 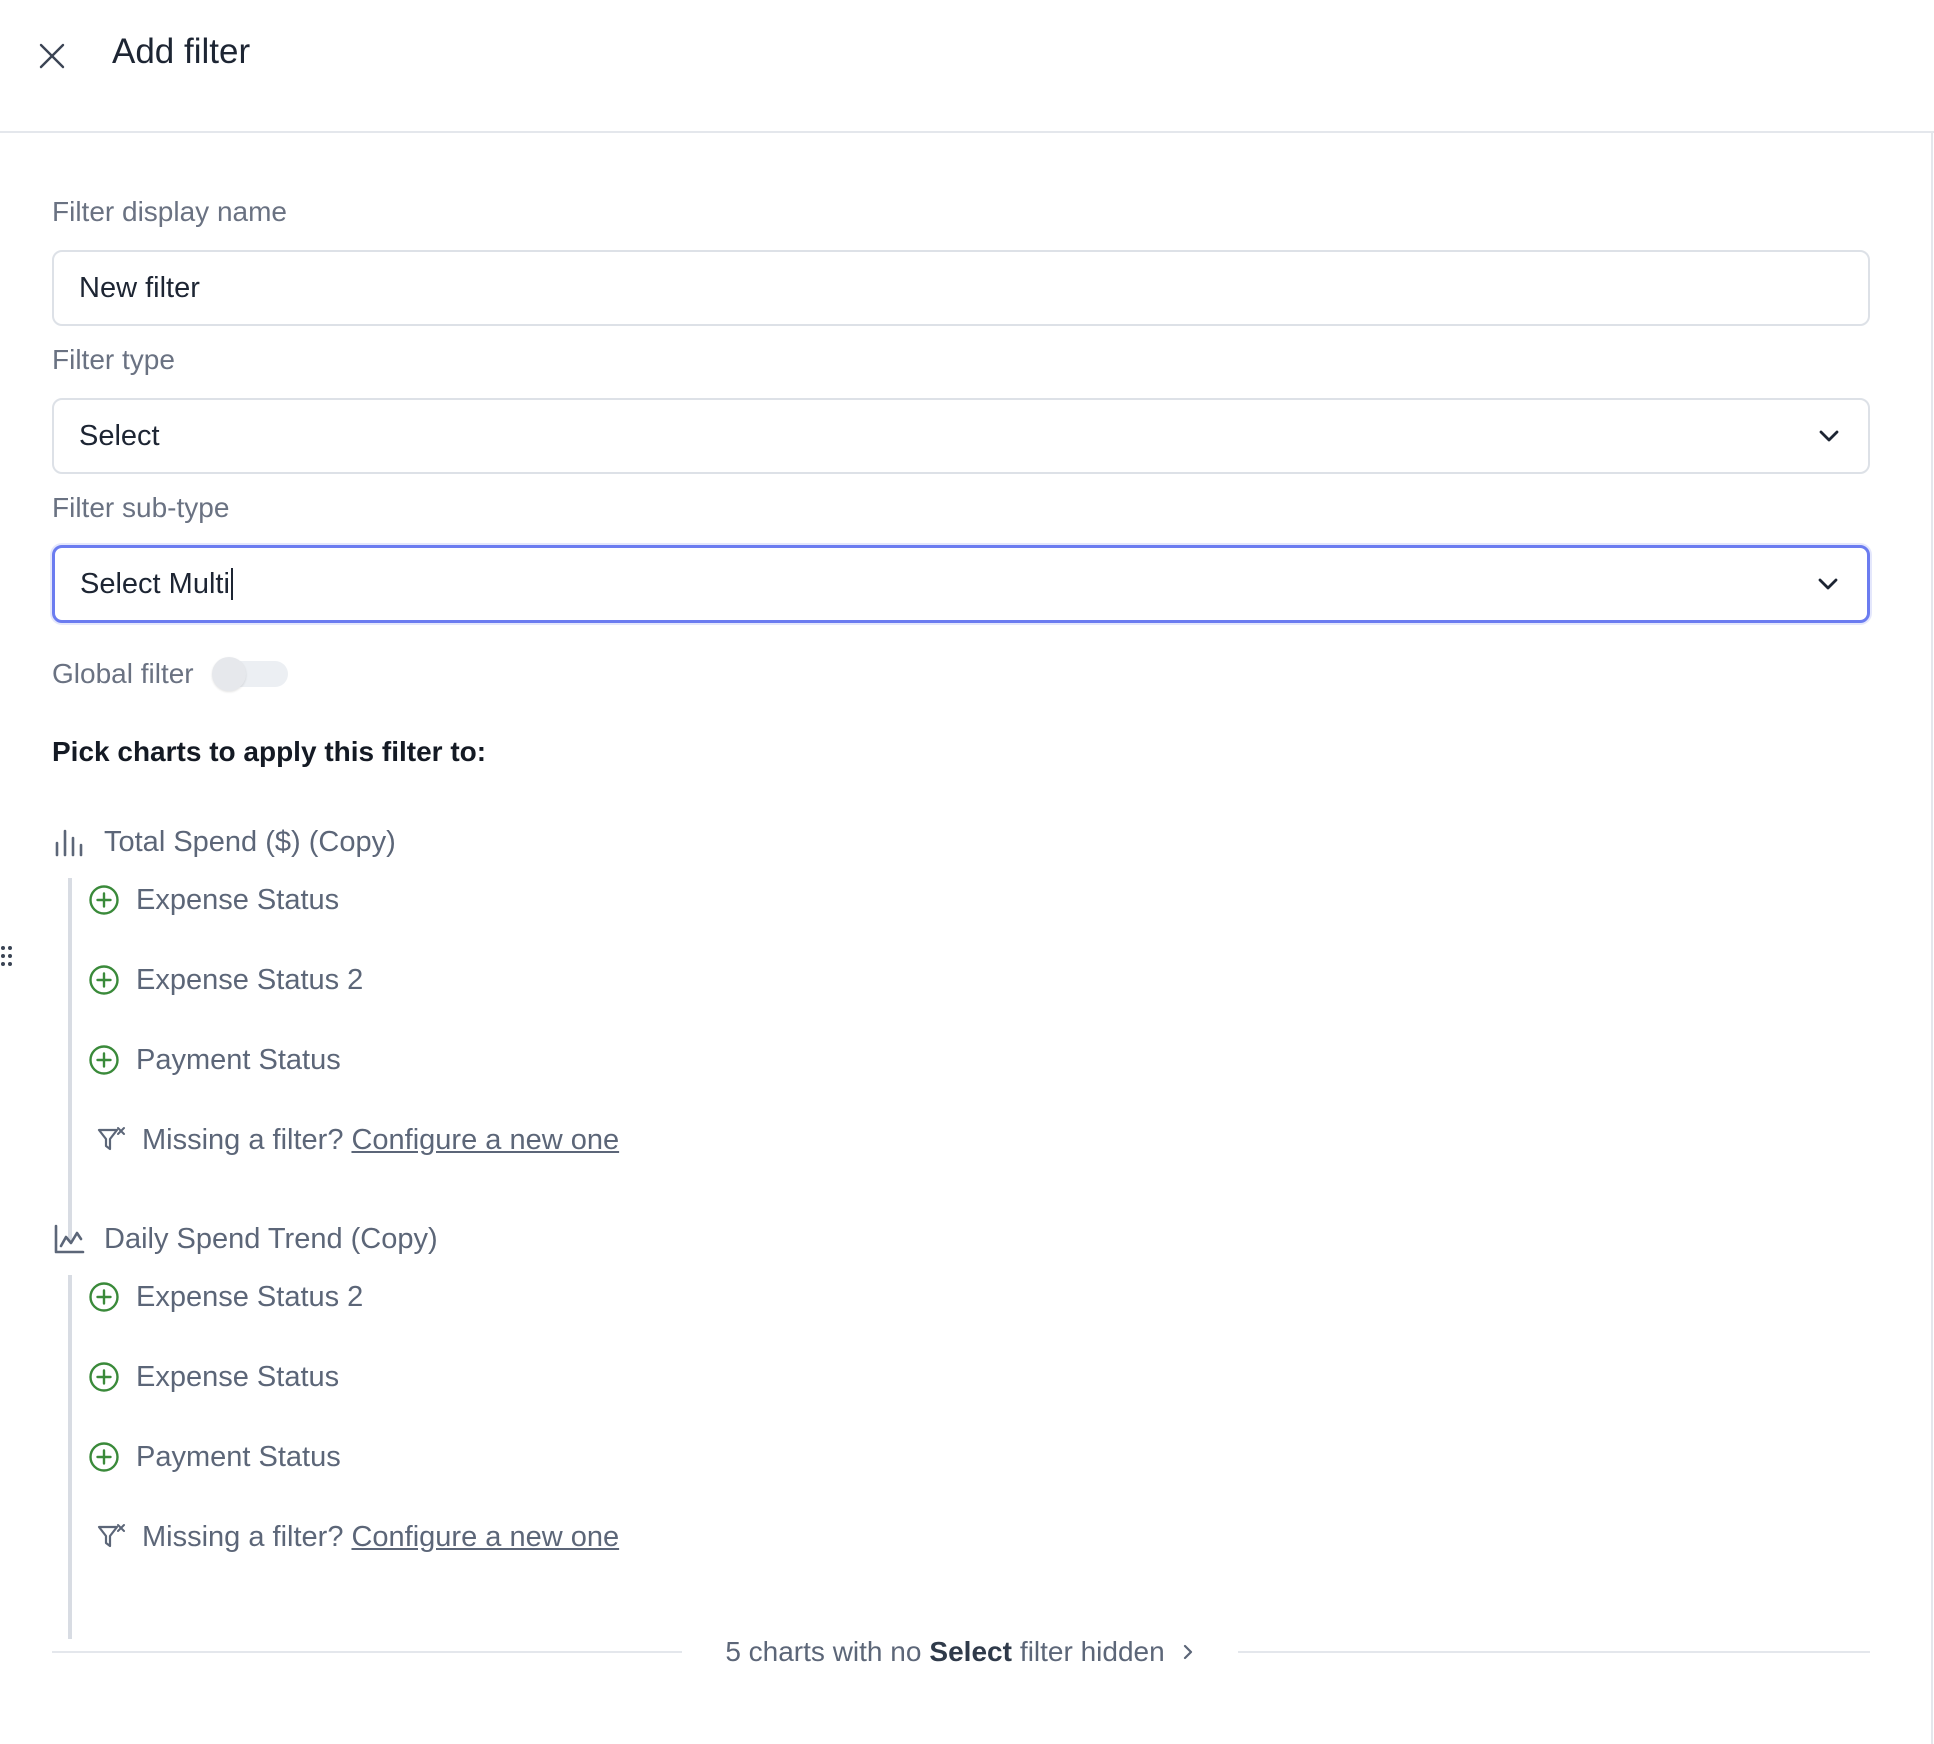 I want to click on hidden-charts-toggle: 5 charts with no Select filter hidden, so click(x=961, y=1652).